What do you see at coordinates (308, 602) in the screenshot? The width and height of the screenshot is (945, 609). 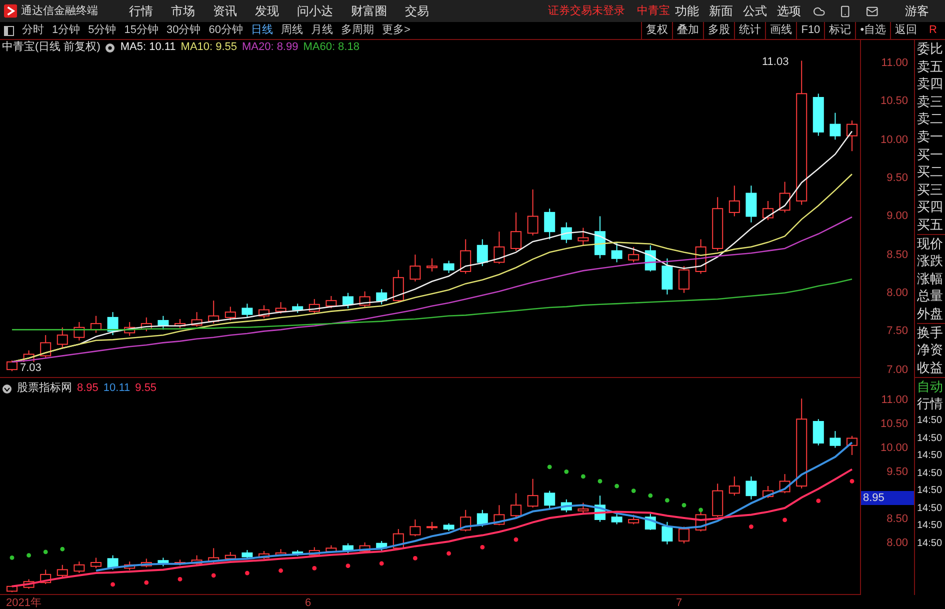 I see `date-label: 6` at bounding box center [308, 602].